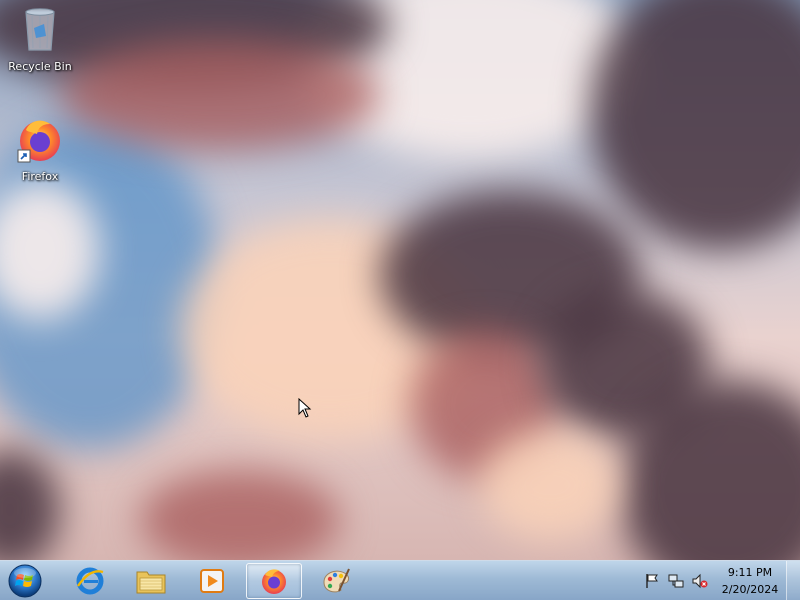 This screenshot has height=603, width=800. I want to click on system-tray, so click(676, 581).